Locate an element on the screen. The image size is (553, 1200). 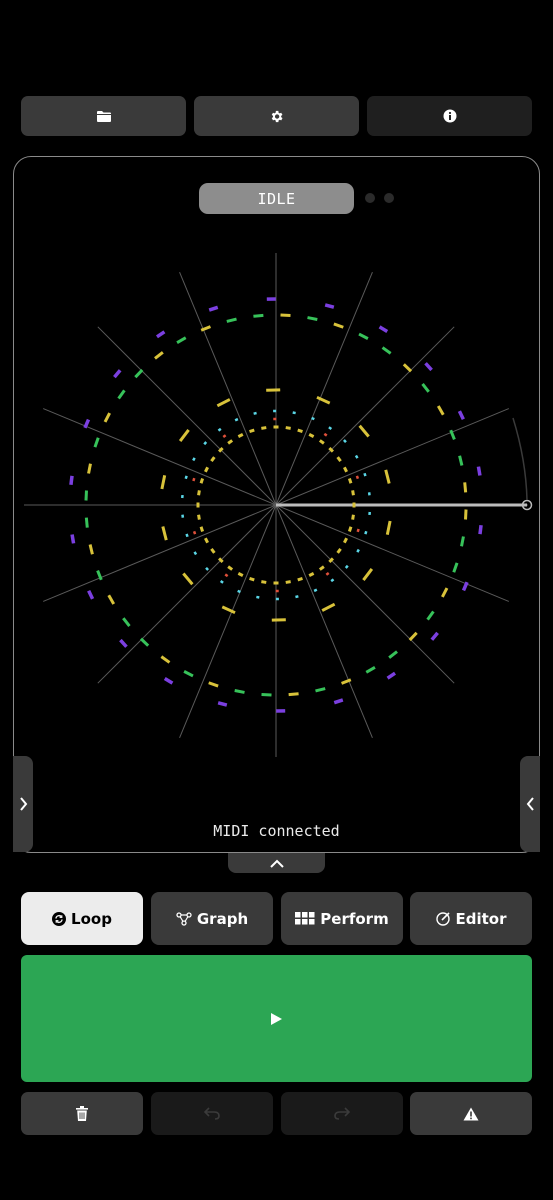
tab-loop: Loop is located at coordinates (82, 918).